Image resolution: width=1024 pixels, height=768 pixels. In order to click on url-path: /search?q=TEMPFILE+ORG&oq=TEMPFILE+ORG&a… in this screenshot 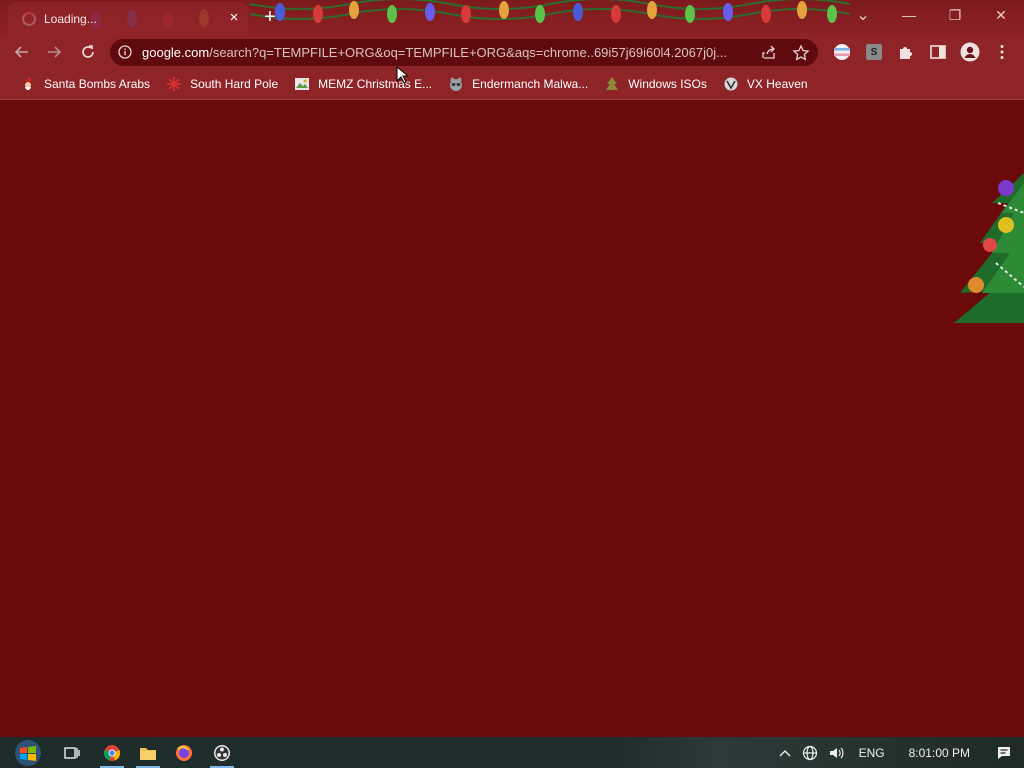, I will do `click(468, 52)`.